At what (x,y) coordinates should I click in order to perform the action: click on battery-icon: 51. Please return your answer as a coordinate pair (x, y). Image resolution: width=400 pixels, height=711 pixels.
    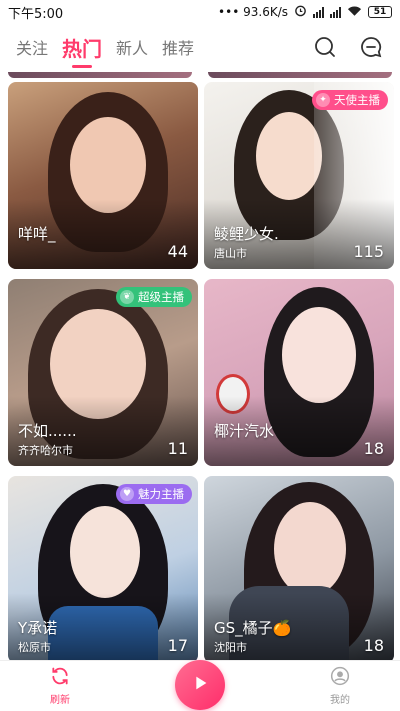
    Looking at the image, I should click on (380, 12).